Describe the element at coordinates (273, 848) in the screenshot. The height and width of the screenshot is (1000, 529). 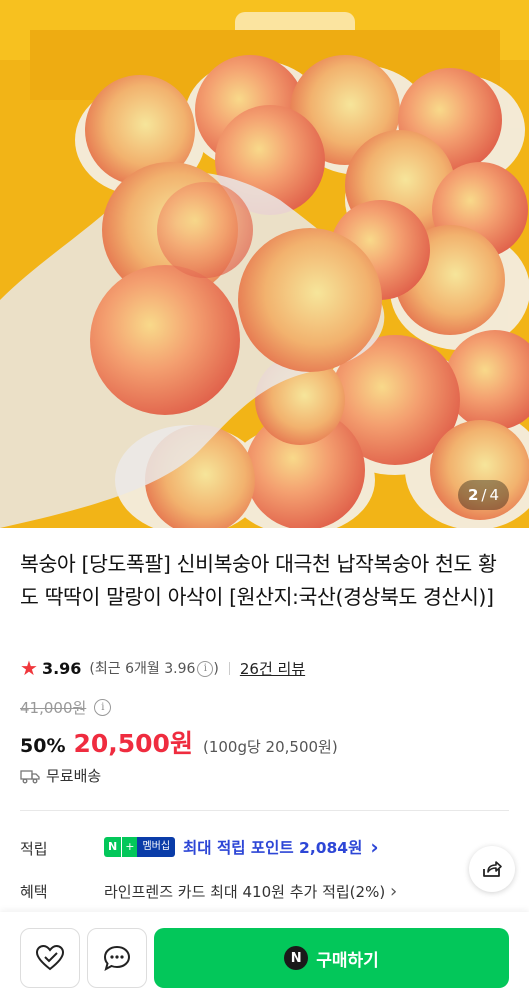
I see `max-points-text: 최대 적립 포인트 2,084원` at that location.